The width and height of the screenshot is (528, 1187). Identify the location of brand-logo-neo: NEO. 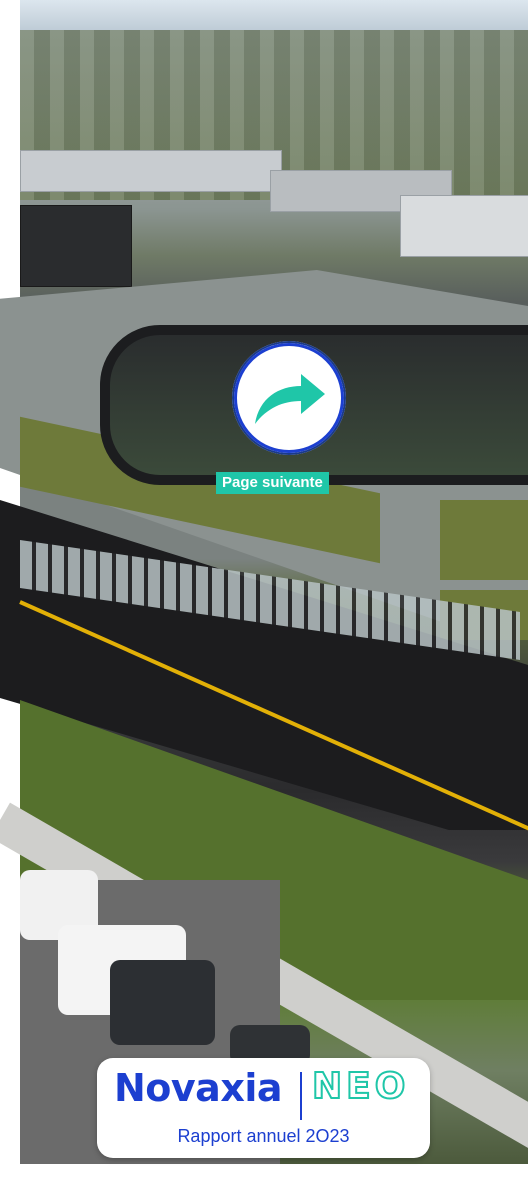
(360, 1086).